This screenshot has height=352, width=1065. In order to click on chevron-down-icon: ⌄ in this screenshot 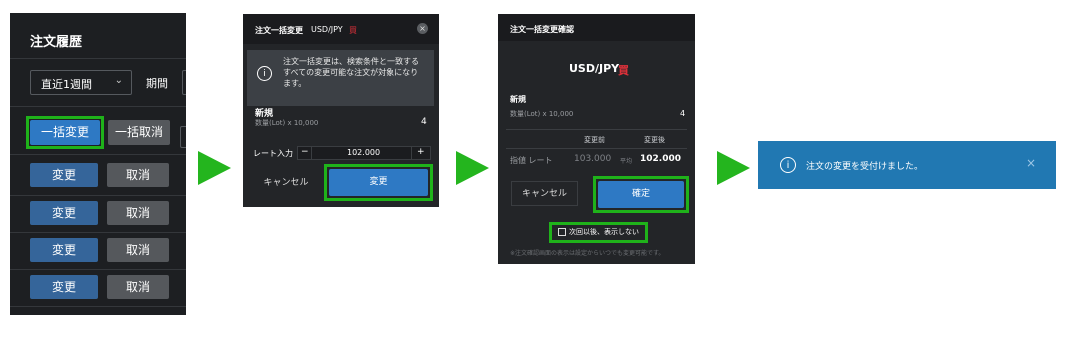, I will do `click(118, 80)`.